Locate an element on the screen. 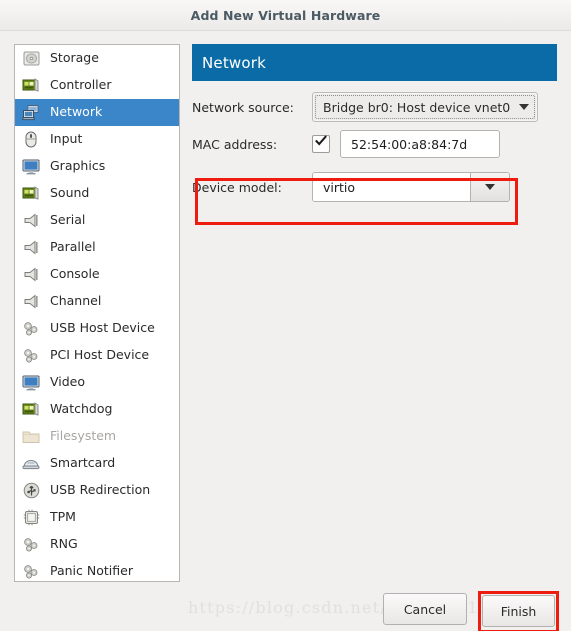 Image resolution: width=571 pixels, height=631 pixels. sidebar-item-label: Serial is located at coordinates (68, 220).